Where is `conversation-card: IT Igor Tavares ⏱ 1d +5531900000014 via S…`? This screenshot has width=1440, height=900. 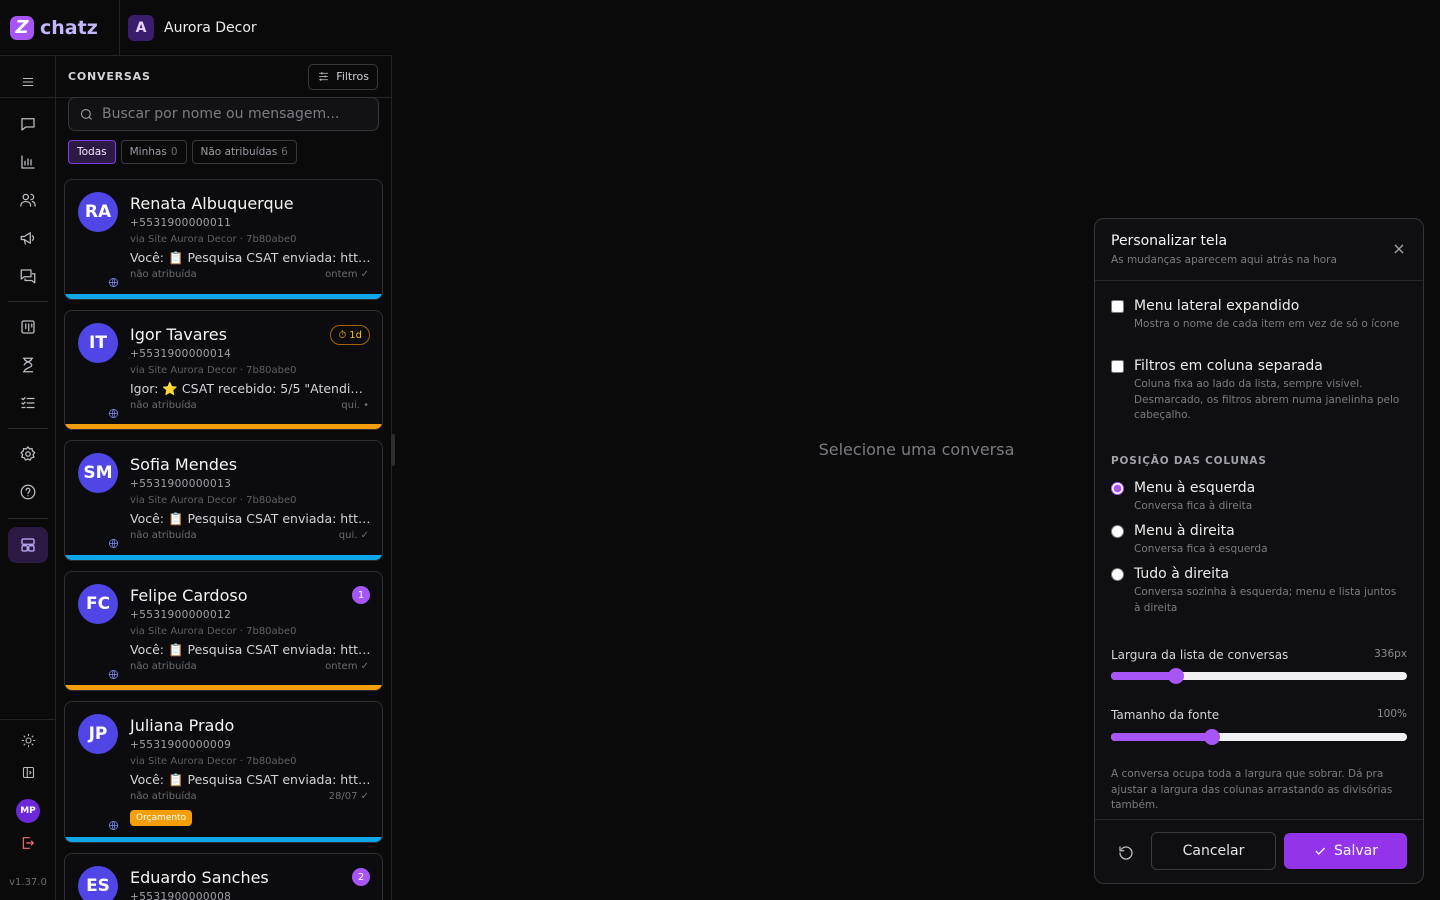 conversation-card: IT Igor Tavares ⏱ 1d +5531900000014 via S… is located at coordinates (223, 370).